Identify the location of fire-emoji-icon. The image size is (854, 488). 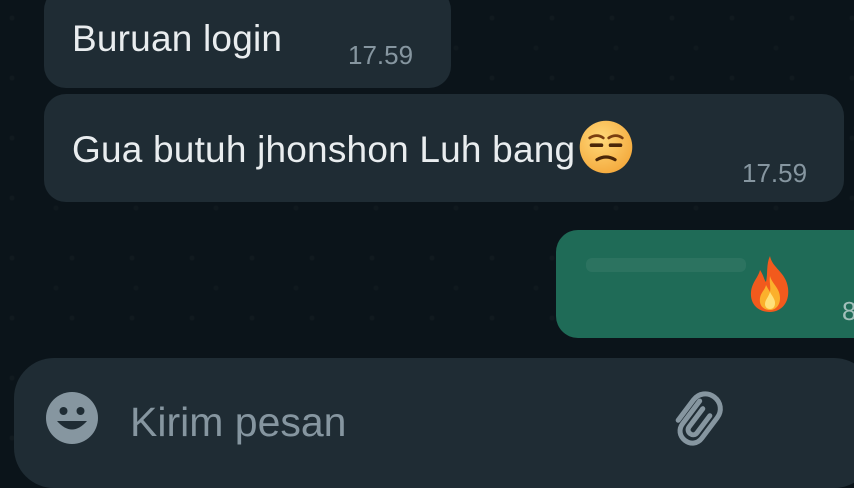
(769, 284).